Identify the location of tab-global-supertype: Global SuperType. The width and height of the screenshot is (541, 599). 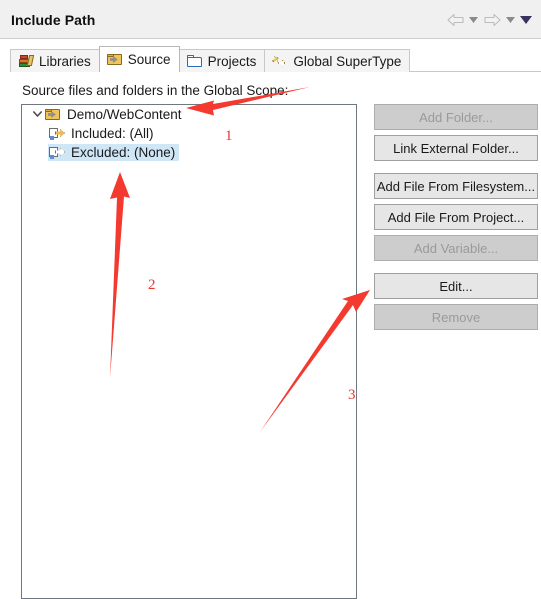
(337, 60).